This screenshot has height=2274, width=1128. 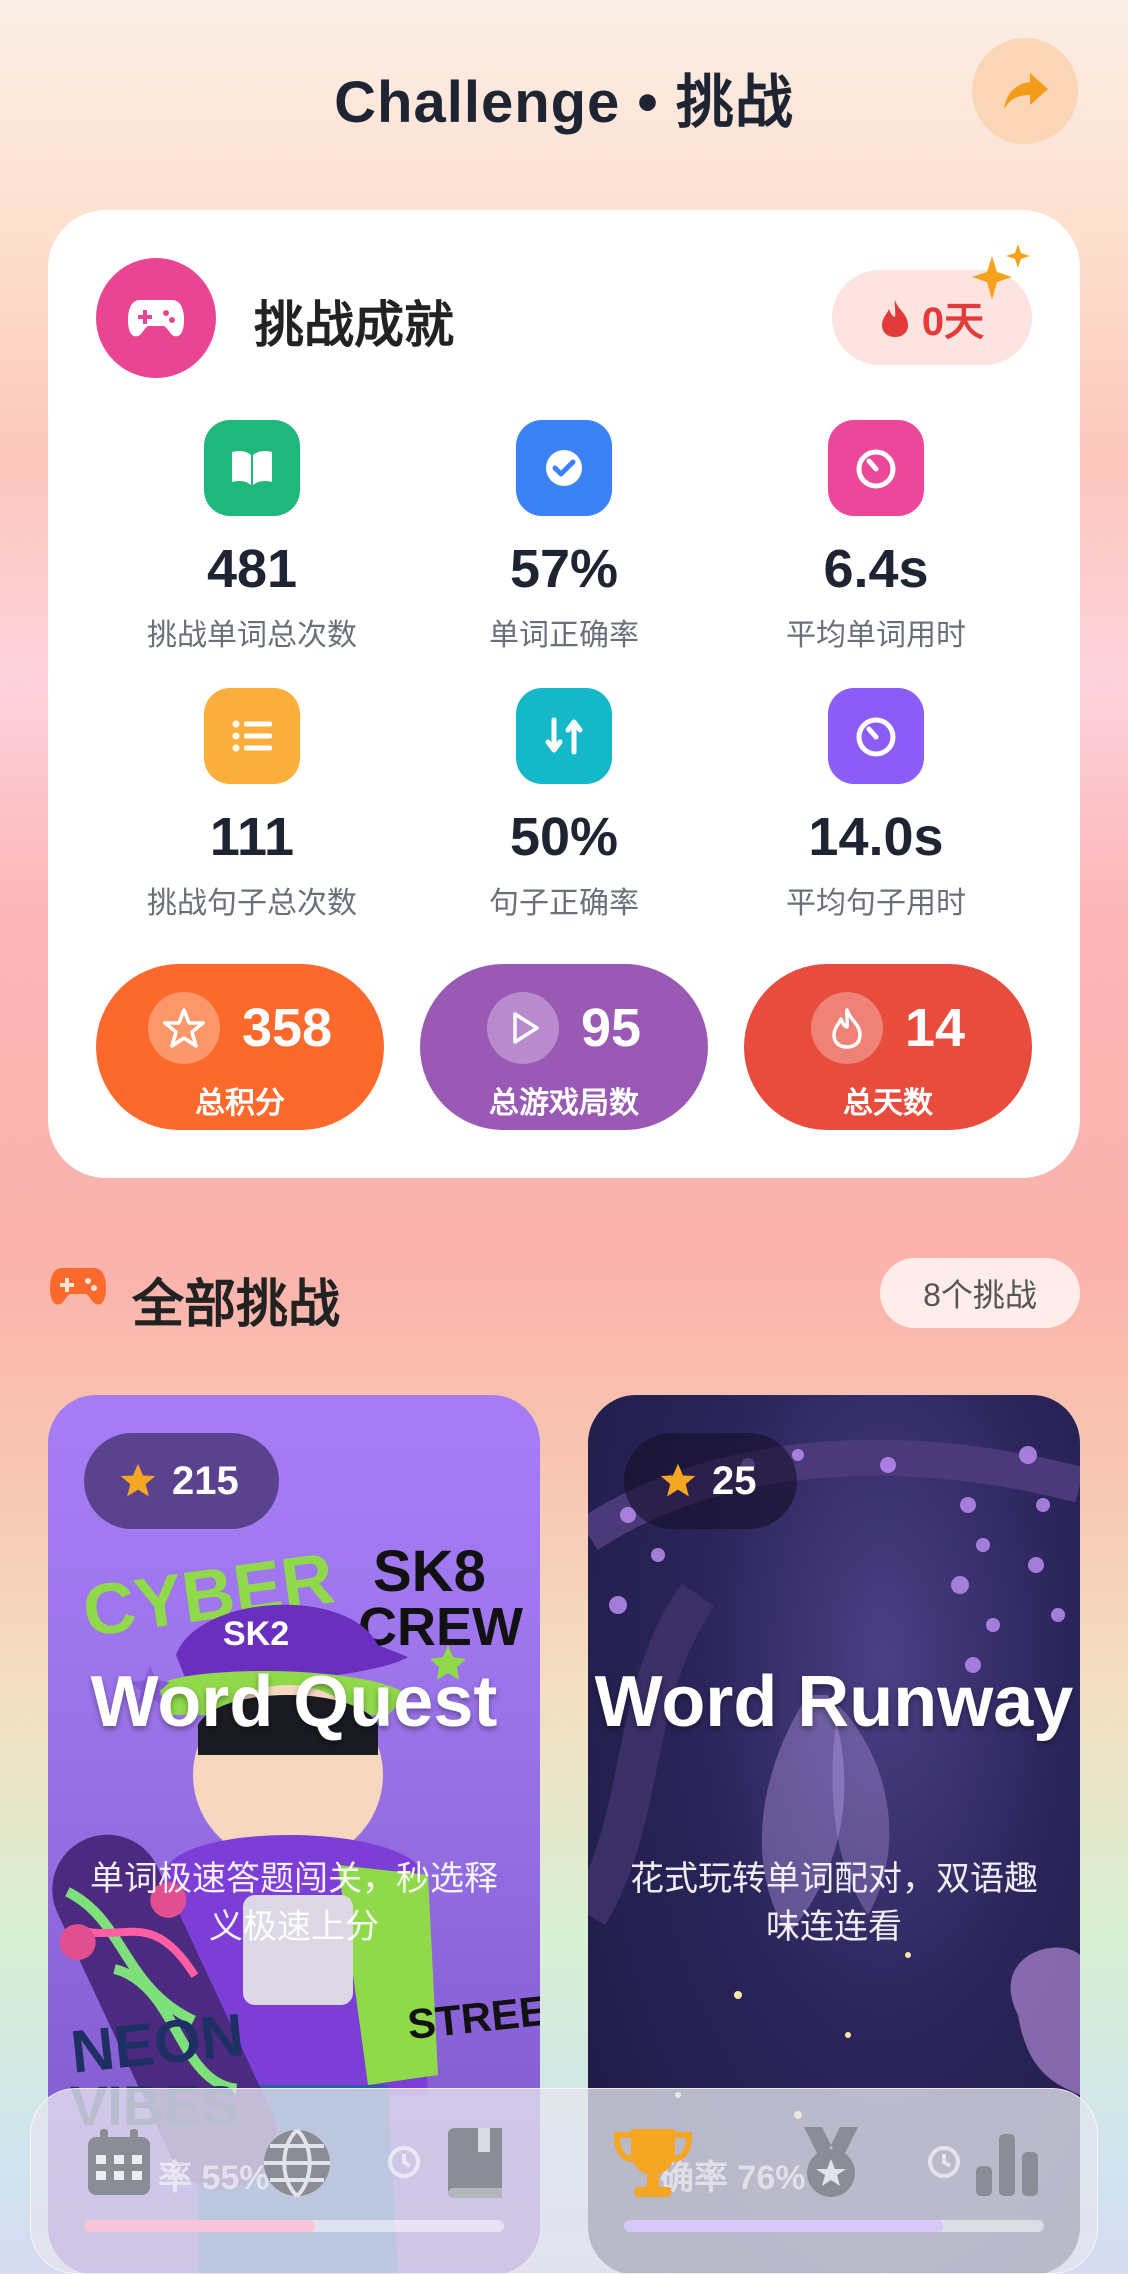 I want to click on nav-medal, so click(x=831, y=2163).